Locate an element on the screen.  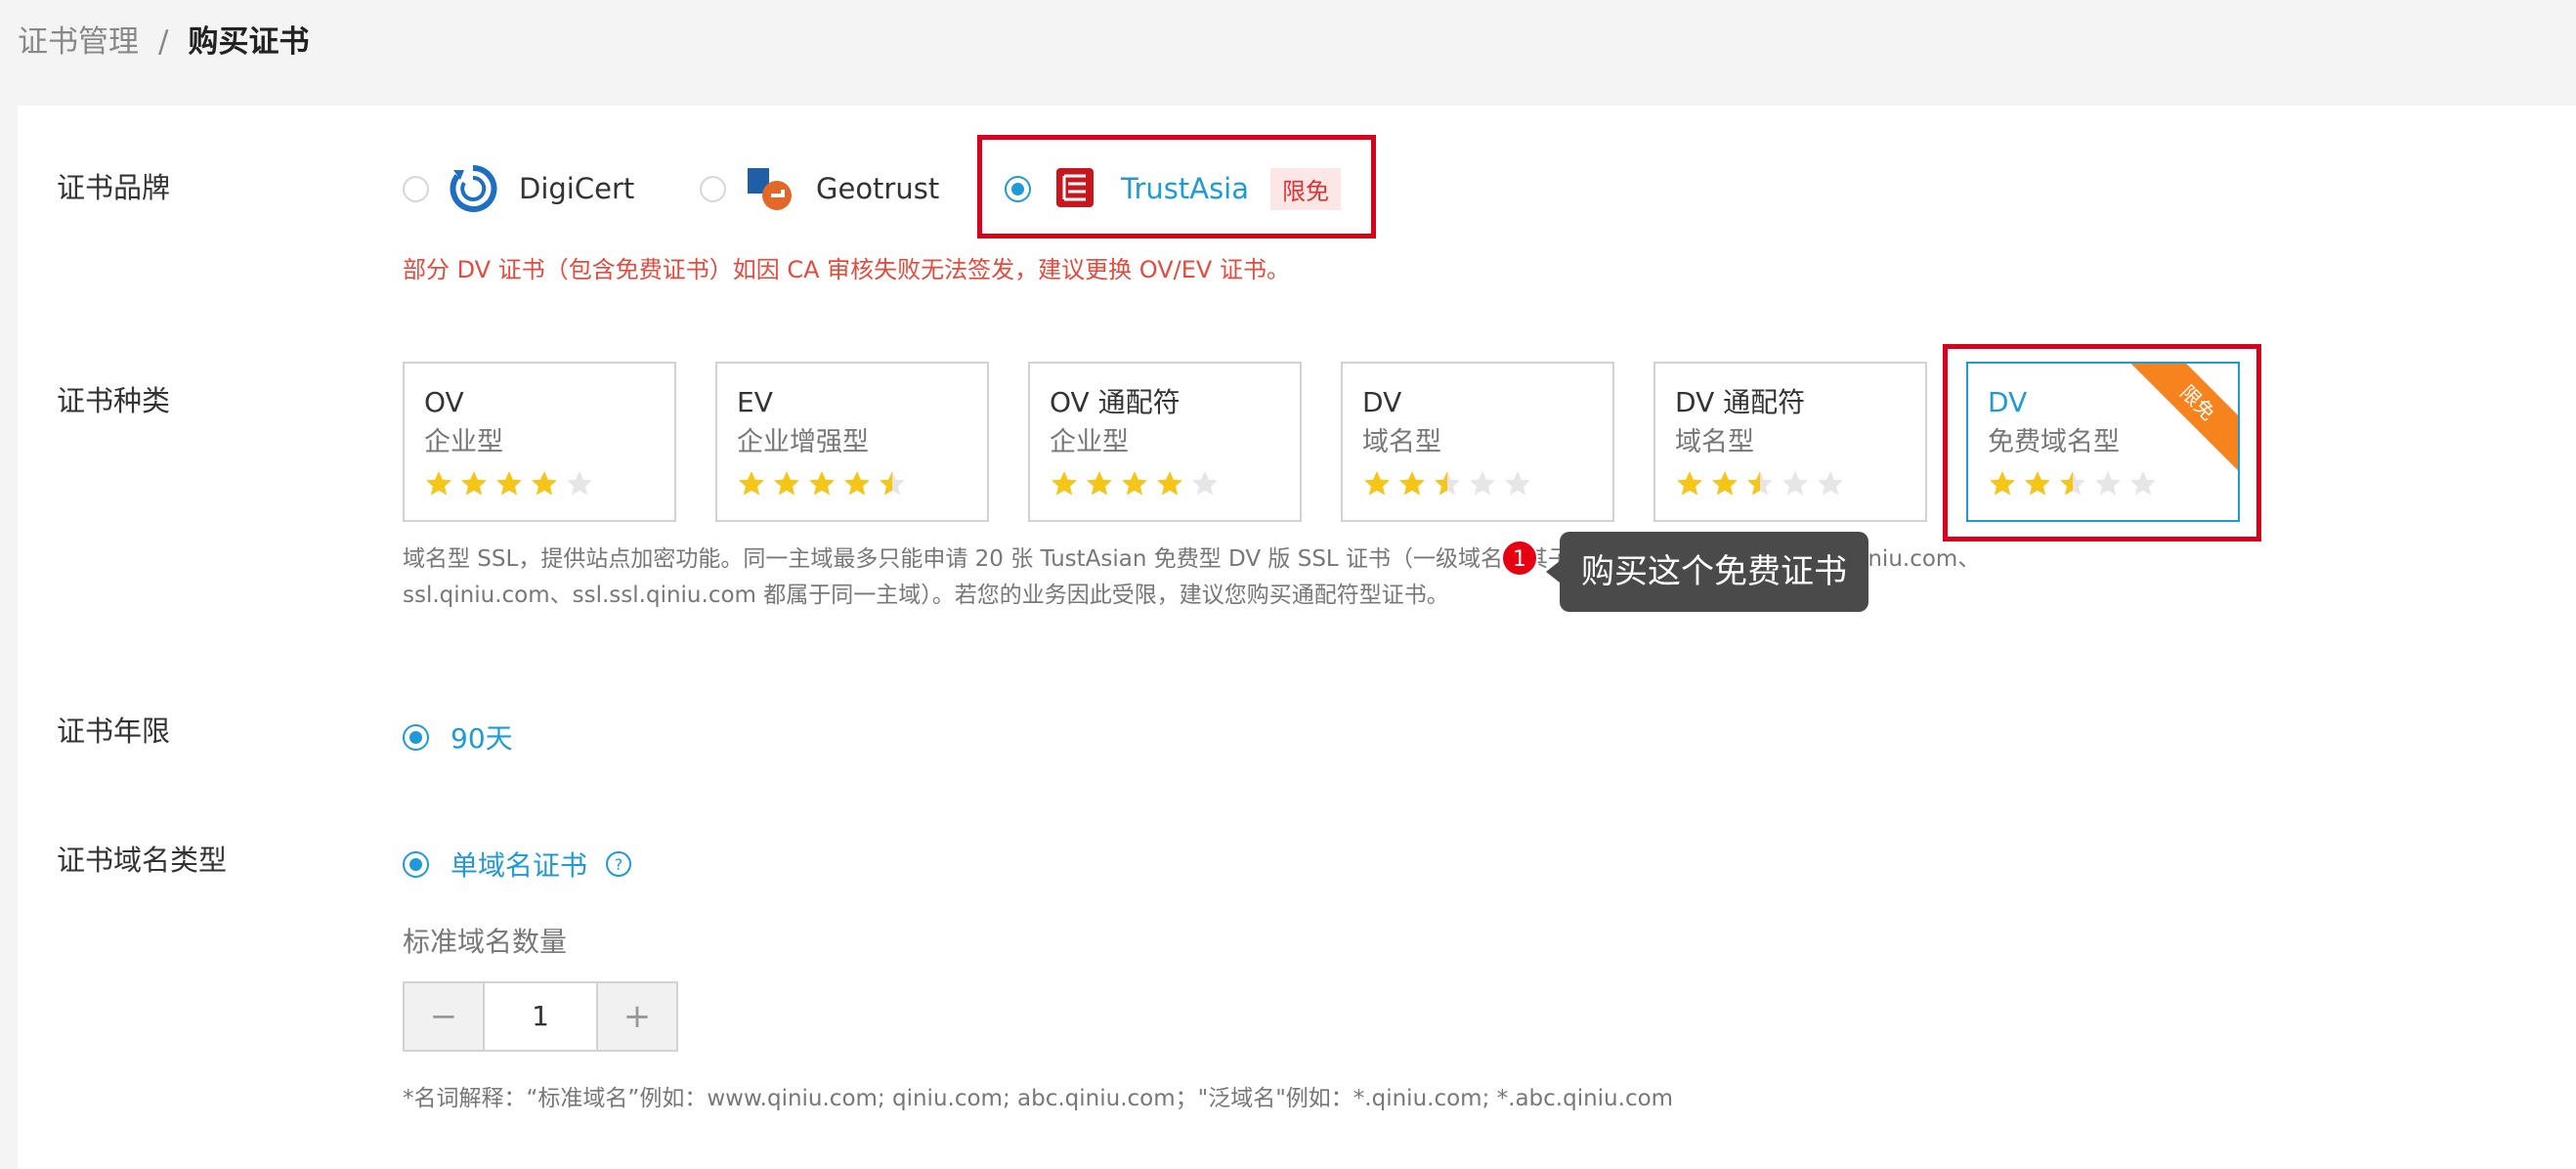
digicert-logo-icon is located at coordinates (473, 188).